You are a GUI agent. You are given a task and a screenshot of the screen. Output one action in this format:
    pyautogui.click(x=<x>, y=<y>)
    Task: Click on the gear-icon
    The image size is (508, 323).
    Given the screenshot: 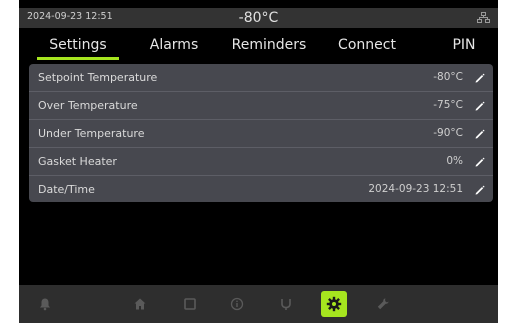 What is the action you would take?
    pyautogui.click(x=334, y=304)
    